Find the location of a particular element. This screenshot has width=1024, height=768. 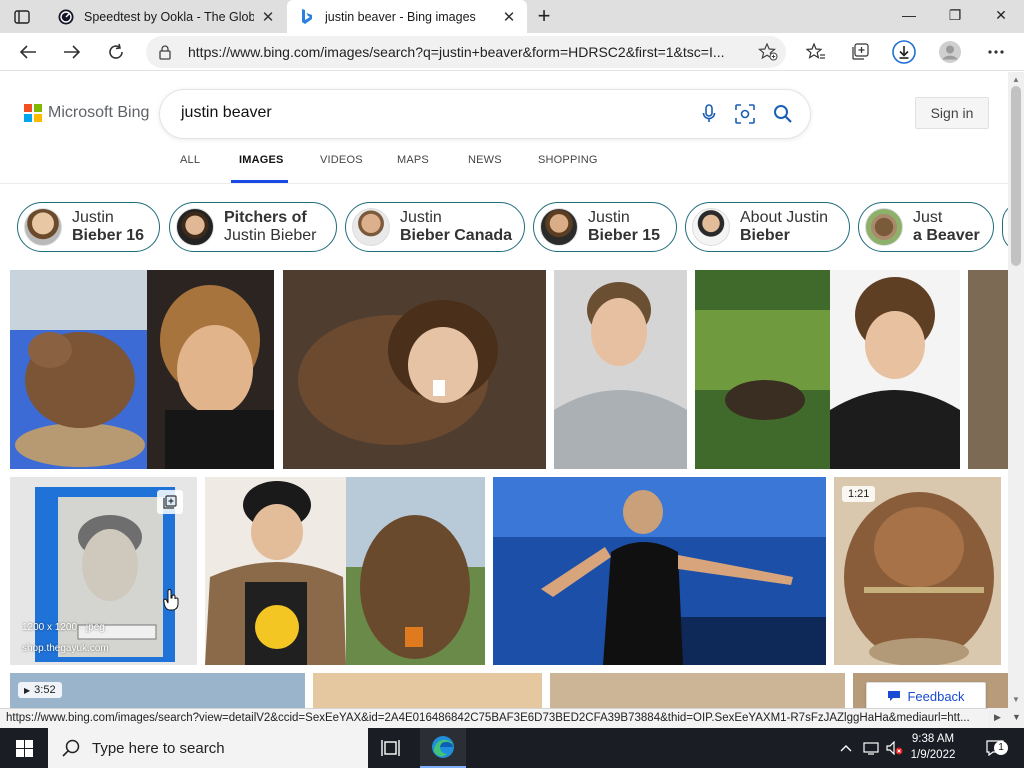

scrollbar-thumb is located at coordinates (1016, 176).